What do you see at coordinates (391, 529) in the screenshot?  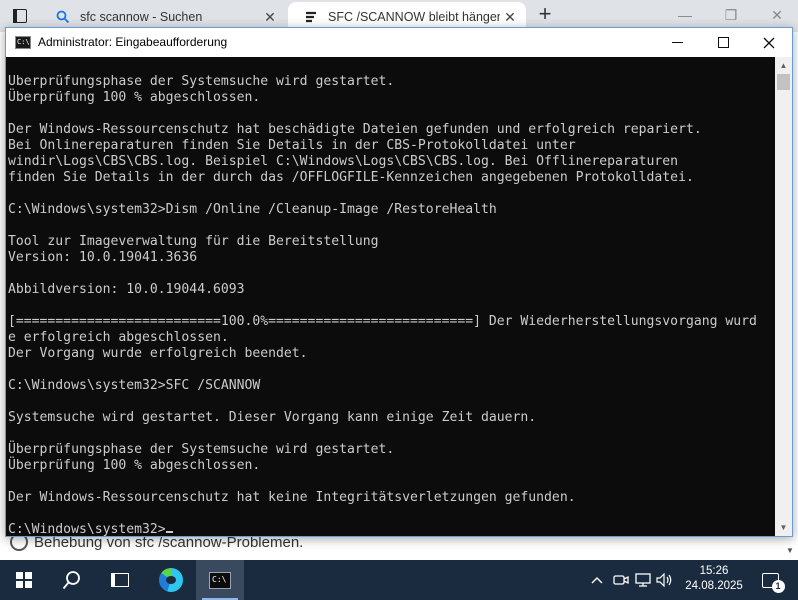 I see `console-prompt-line: C:\Windows\system32>` at bounding box center [391, 529].